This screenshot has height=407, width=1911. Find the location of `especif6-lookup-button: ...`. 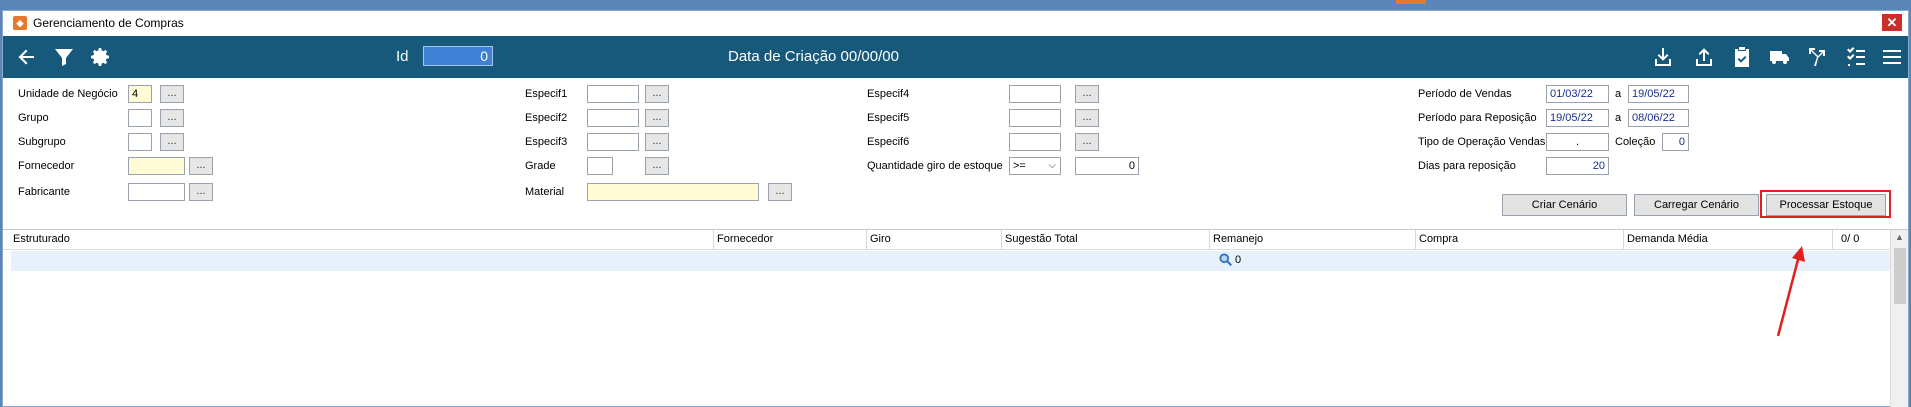

especif6-lookup-button: ... is located at coordinates (1087, 142).